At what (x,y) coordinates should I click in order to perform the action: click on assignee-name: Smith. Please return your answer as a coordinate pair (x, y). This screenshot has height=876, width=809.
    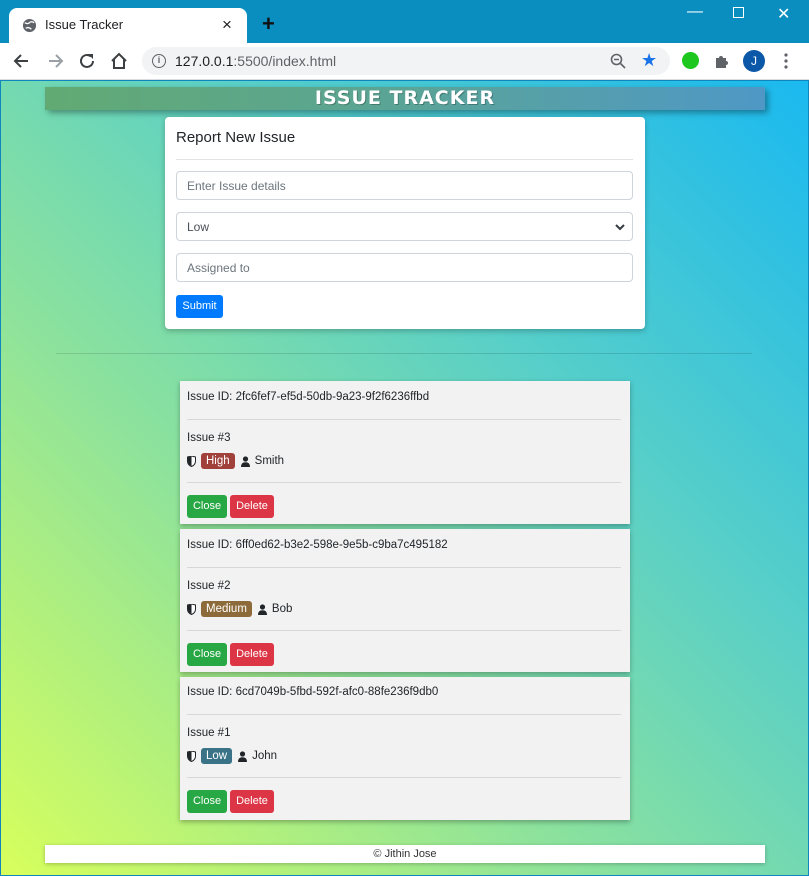
    Looking at the image, I should click on (269, 461).